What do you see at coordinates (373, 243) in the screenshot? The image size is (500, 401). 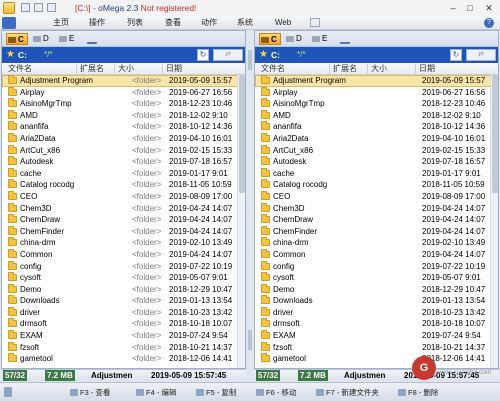 I see `file-row: china-drm 2019-02-10 13:49` at bounding box center [373, 243].